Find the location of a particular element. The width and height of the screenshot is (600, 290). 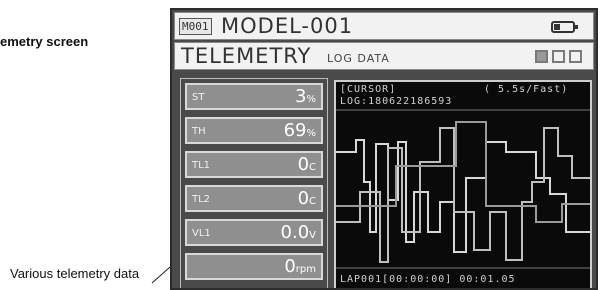

telemetry-item-st: ST 3% is located at coordinates (254, 96).